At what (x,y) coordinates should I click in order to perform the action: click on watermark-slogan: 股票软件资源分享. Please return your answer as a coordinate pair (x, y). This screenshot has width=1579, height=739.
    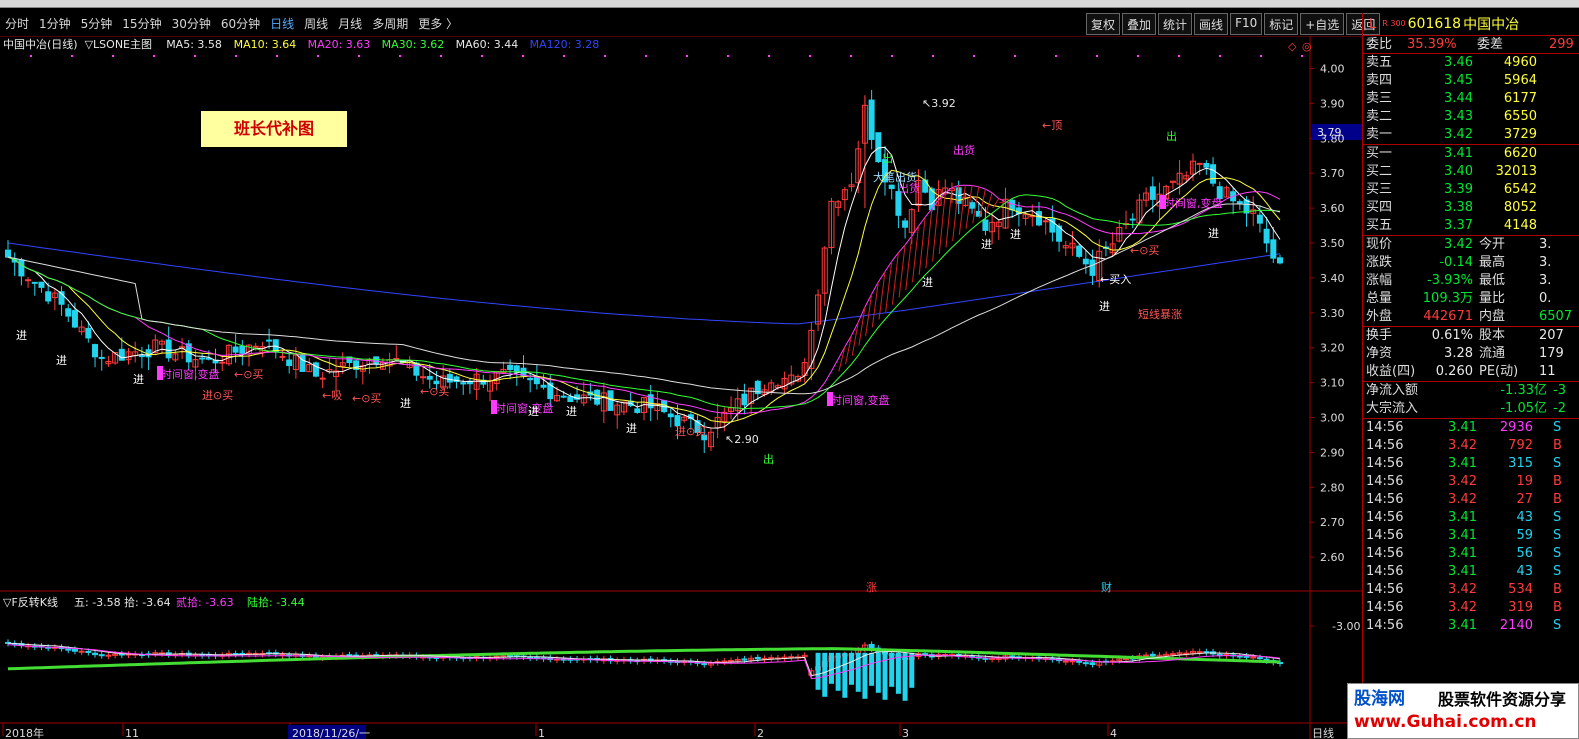
    Looking at the image, I should click on (1502, 699).